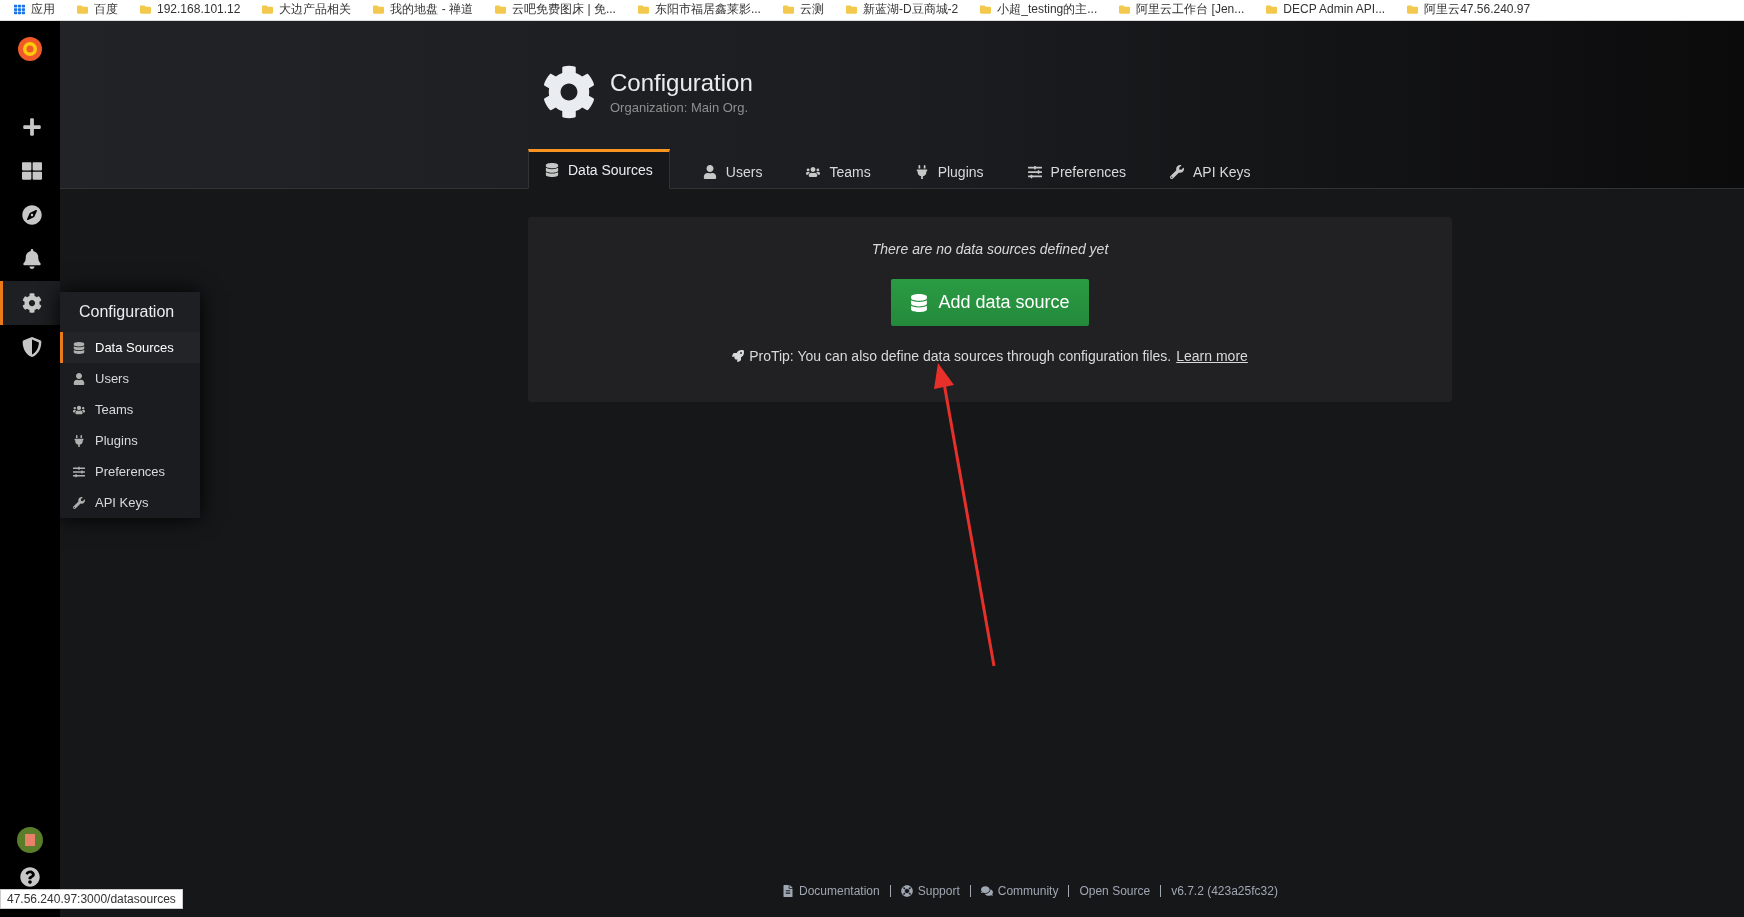 This screenshot has height=917, width=1744. What do you see at coordinates (986, 891) in the screenshot?
I see `chat-icon` at bounding box center [986, 891].